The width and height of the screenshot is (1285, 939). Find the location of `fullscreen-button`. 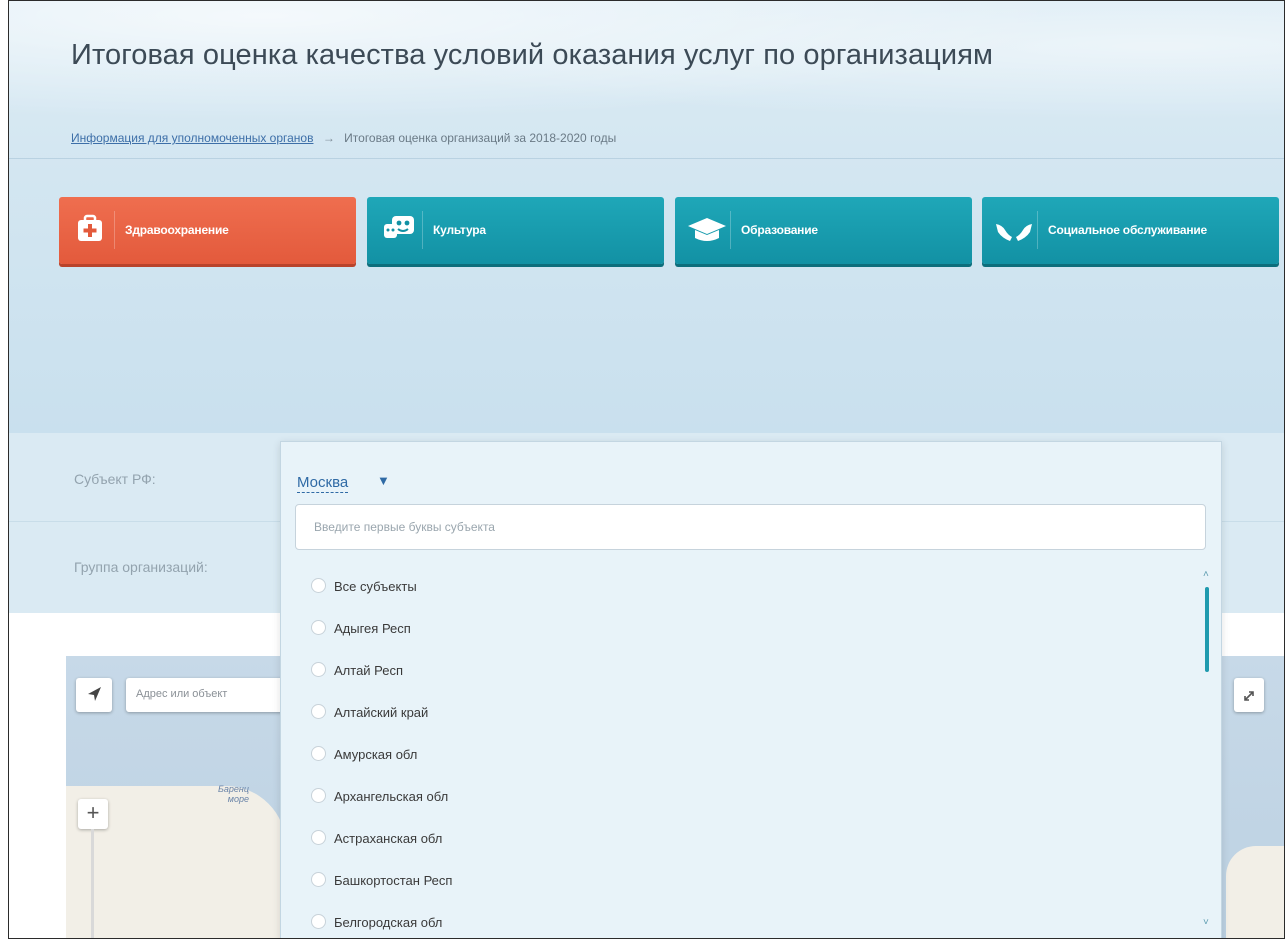

fullscreen-button is located at coordinates (1249, 695).